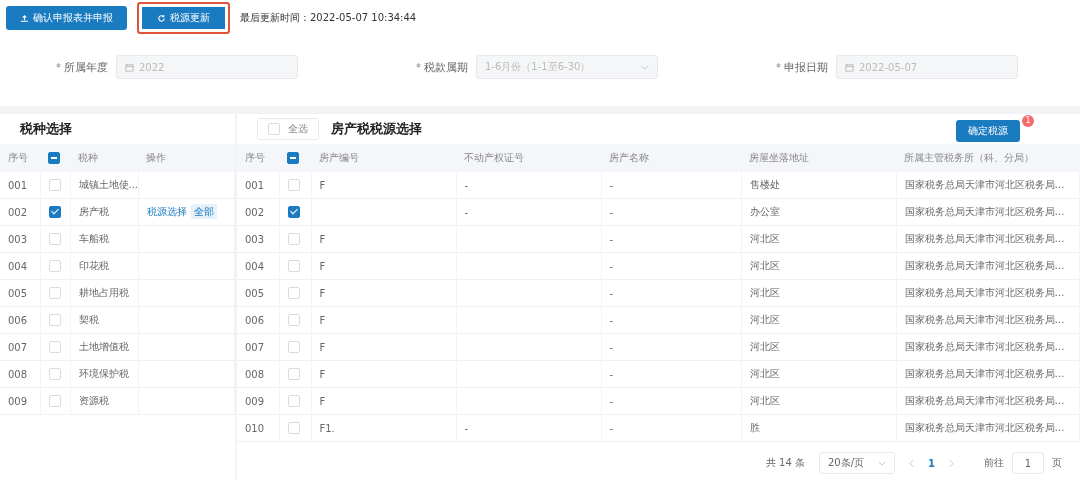  Describe the element at coordinates (988, 131) in the screenshot. I see `confirm-button: 确定税源` at that location.